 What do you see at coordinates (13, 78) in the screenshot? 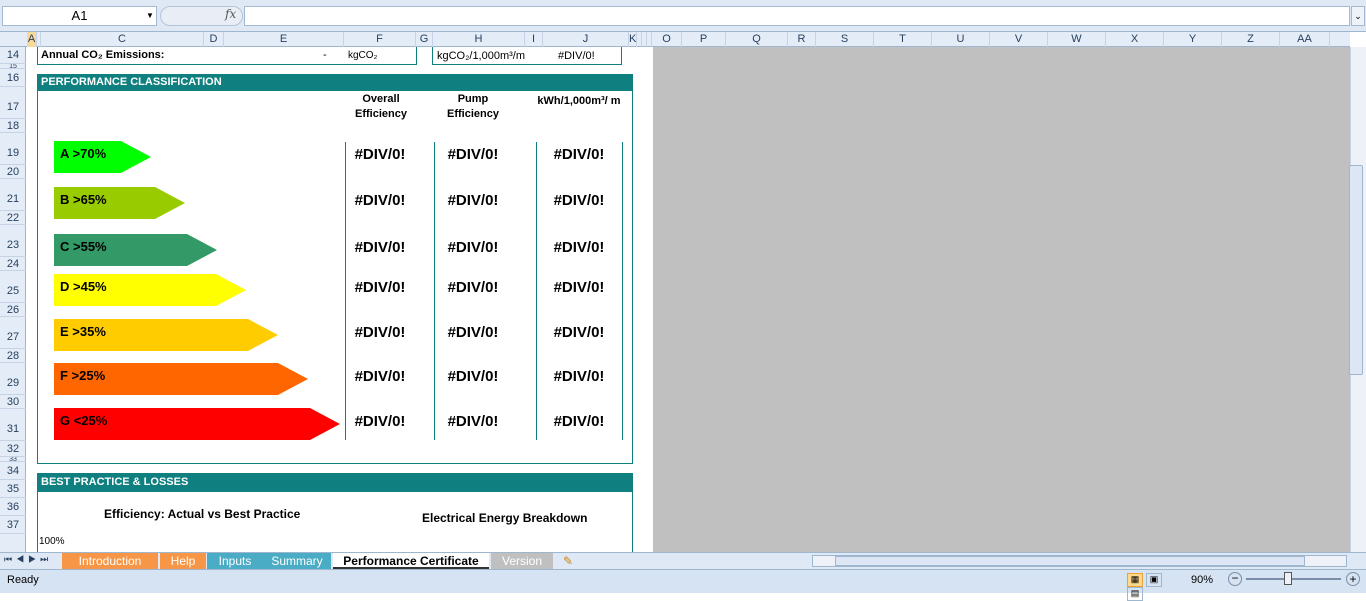
I see `row-header-16: 16` at bounding box center [13, 78].